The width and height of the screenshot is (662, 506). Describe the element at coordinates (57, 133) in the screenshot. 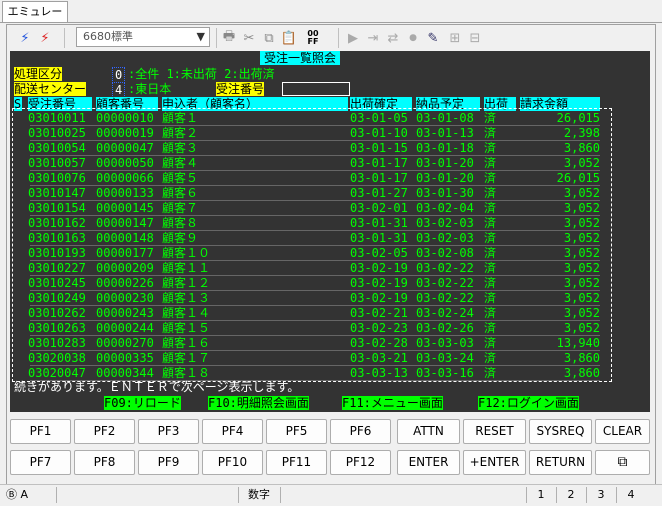

I see `cell-order-no: 03010025` at that location.